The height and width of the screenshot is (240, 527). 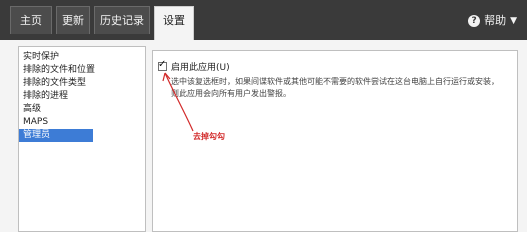 I want to click on sidebar-item-excluded-processes: 排除的进程, so click(x=82, y=96).